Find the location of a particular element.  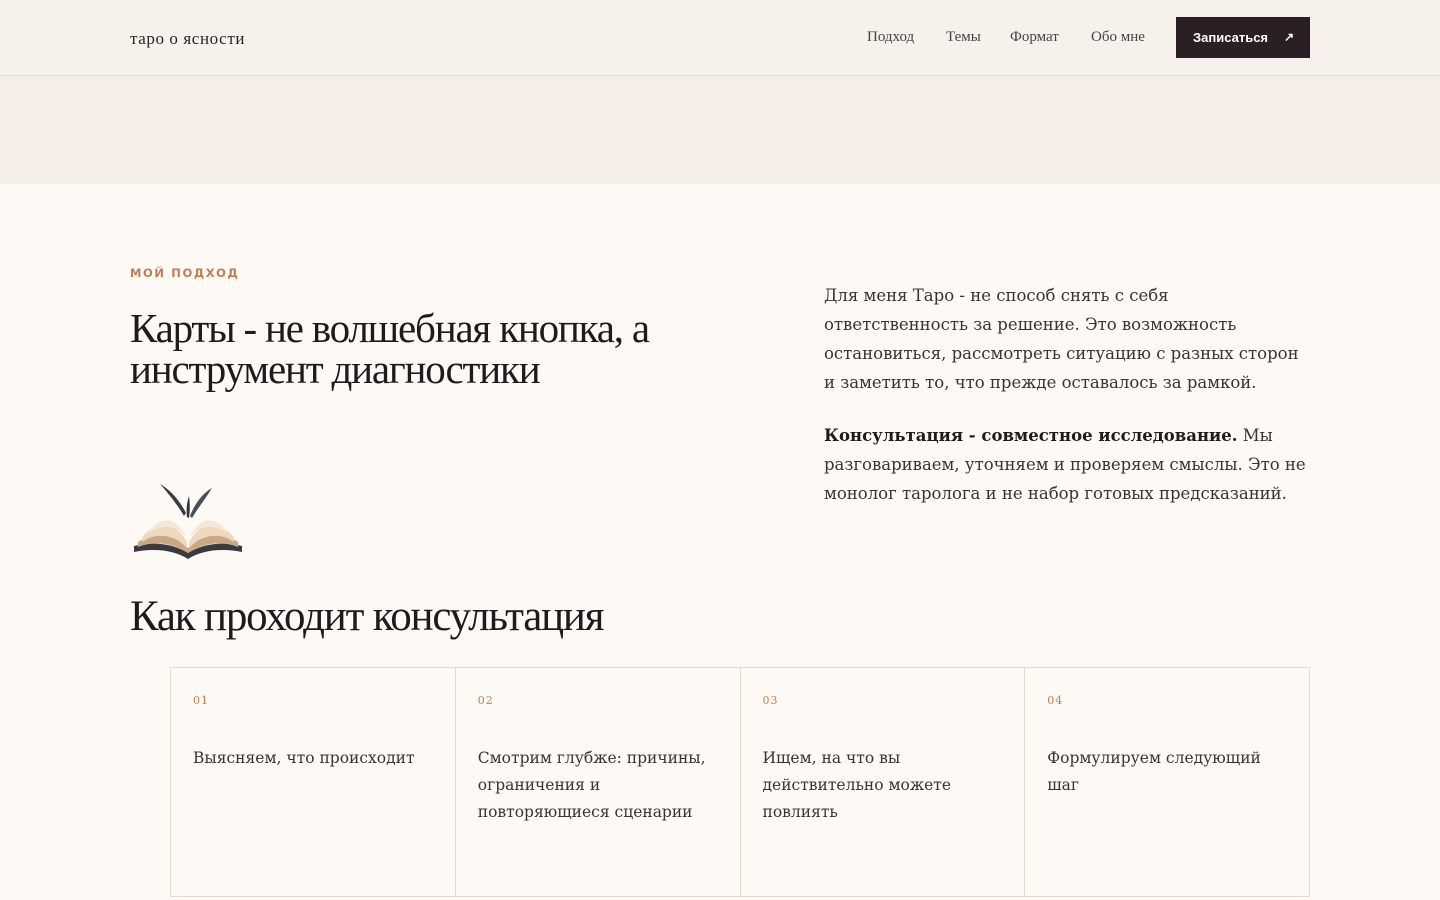

section-eyebrow: МОЙ ПОДХОД is located at coordinates (185, 273).